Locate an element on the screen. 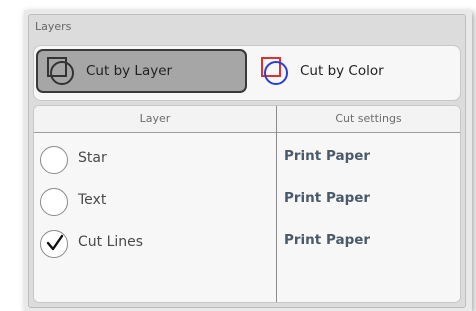  table-row: Star Print Paper is located at coordinates (247, 160).